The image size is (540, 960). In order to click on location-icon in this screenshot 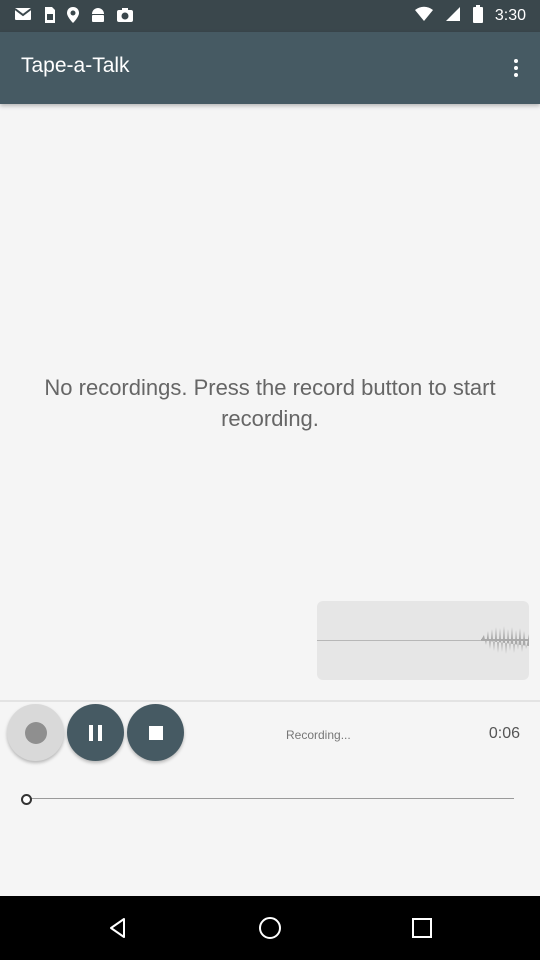, I will do `click(73, 17)`.